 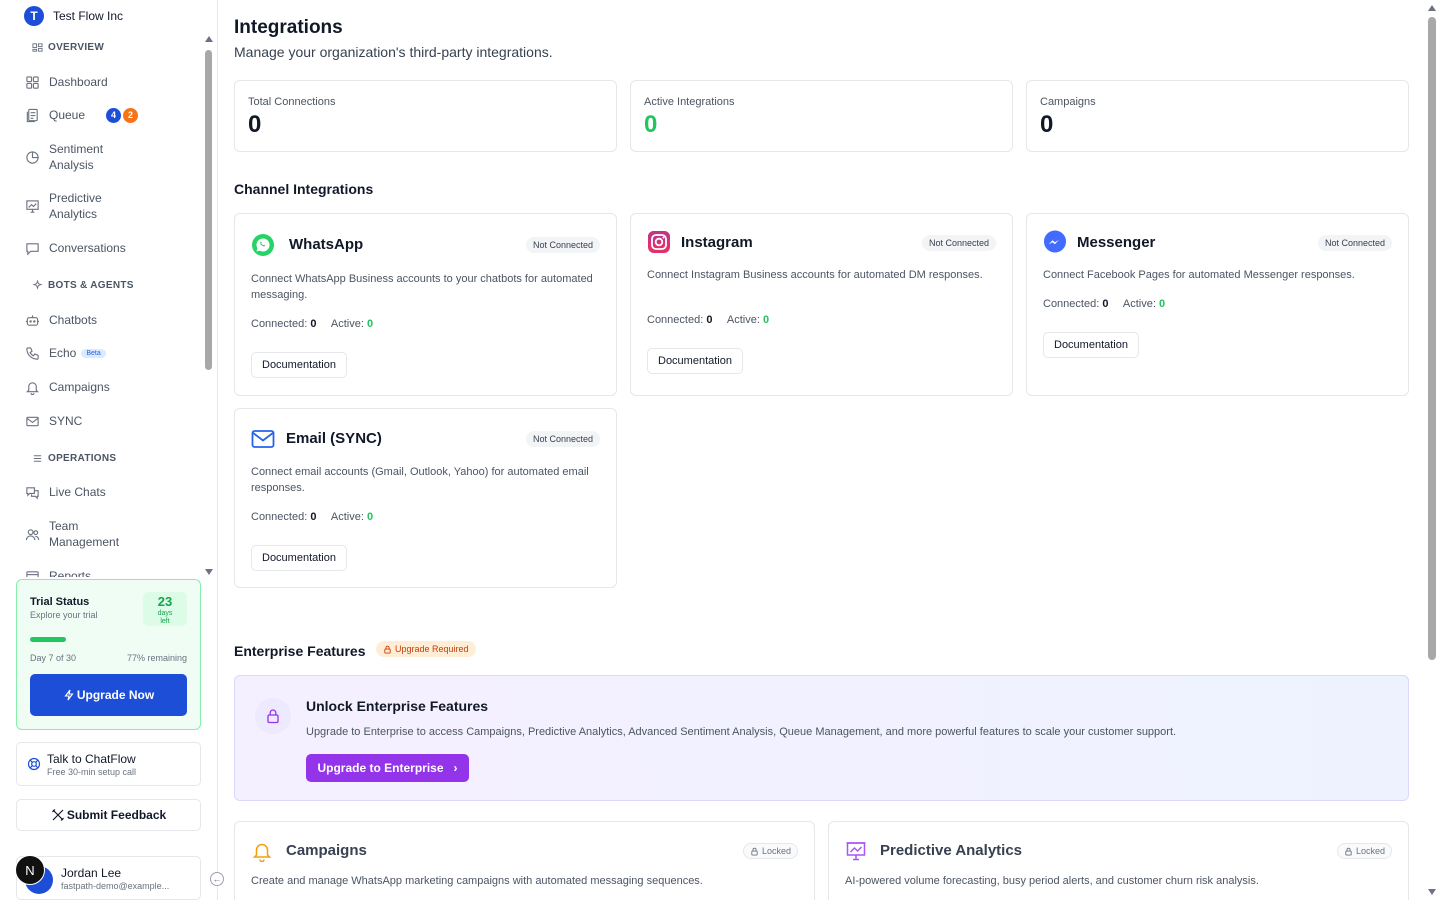 What do you see at coordinates (32, 320) in the screenshot?
I see `bot-icon` at bounding box center [32, 320].